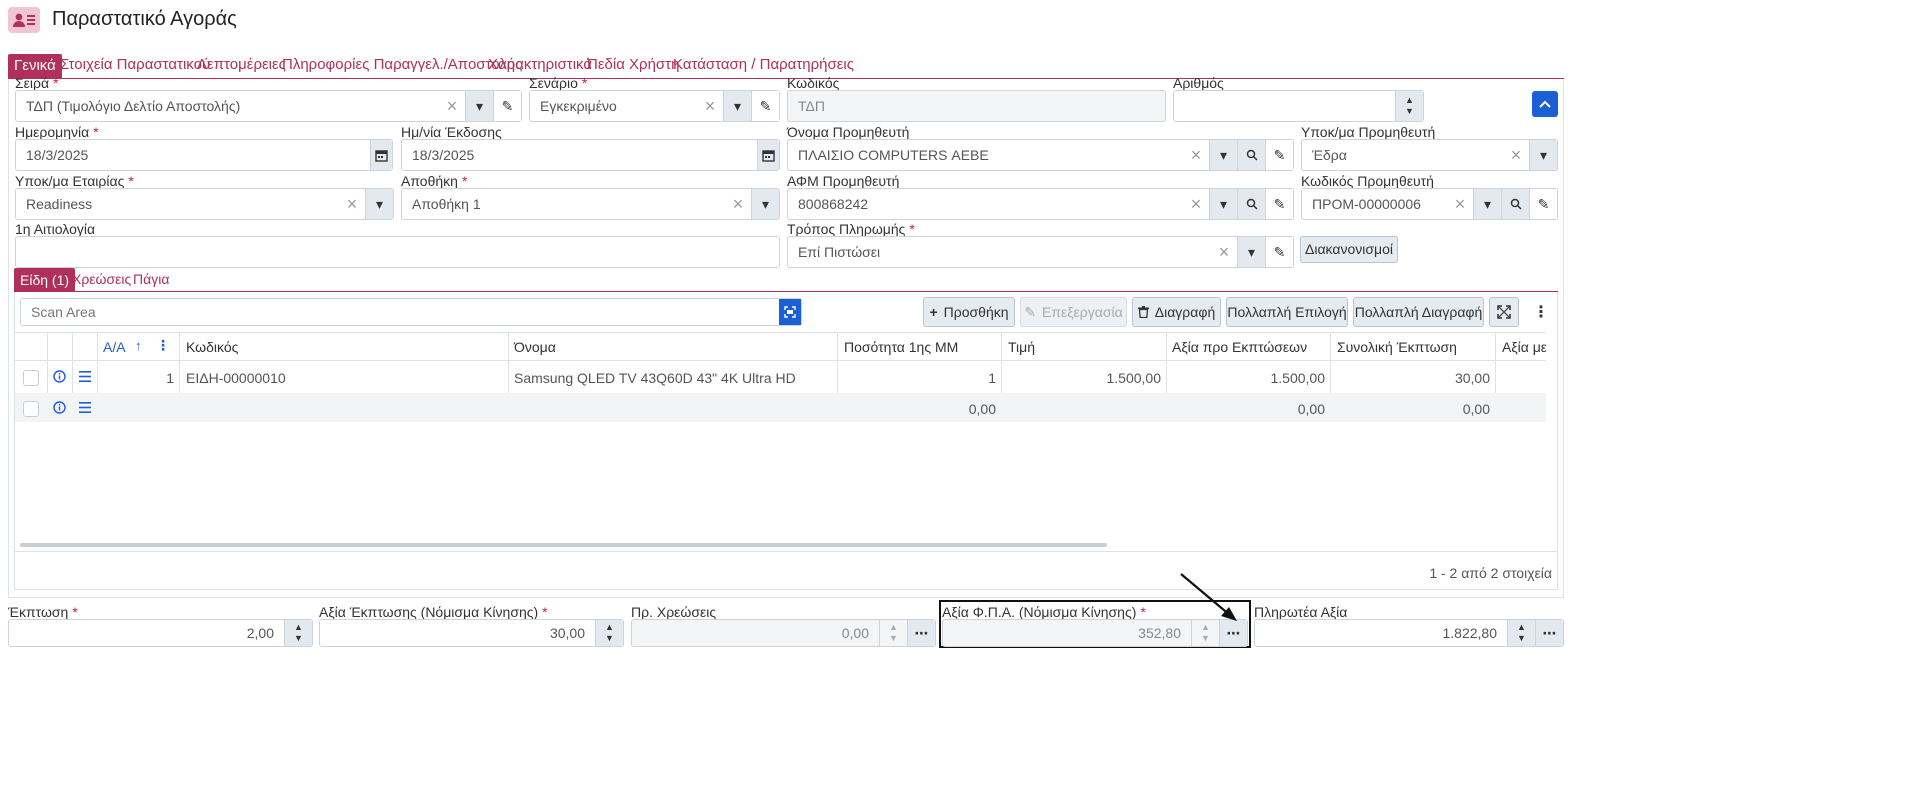 The width and height of the screenshot is (1907, 790). What do you see at coordinates (1239, 347) in the screenshot?
I see `column-header-gross-value: Αξία προ Εκπτώσεων` at bounding box center [1239, 347].